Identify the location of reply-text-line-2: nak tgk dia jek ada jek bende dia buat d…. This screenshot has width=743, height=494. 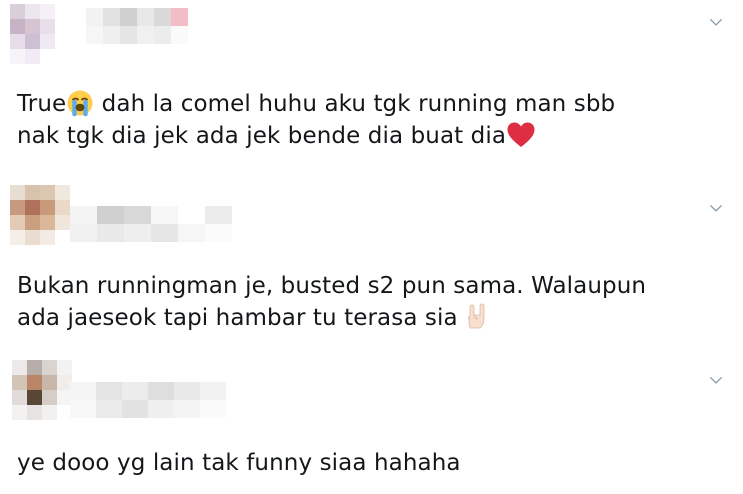
(316, 136).